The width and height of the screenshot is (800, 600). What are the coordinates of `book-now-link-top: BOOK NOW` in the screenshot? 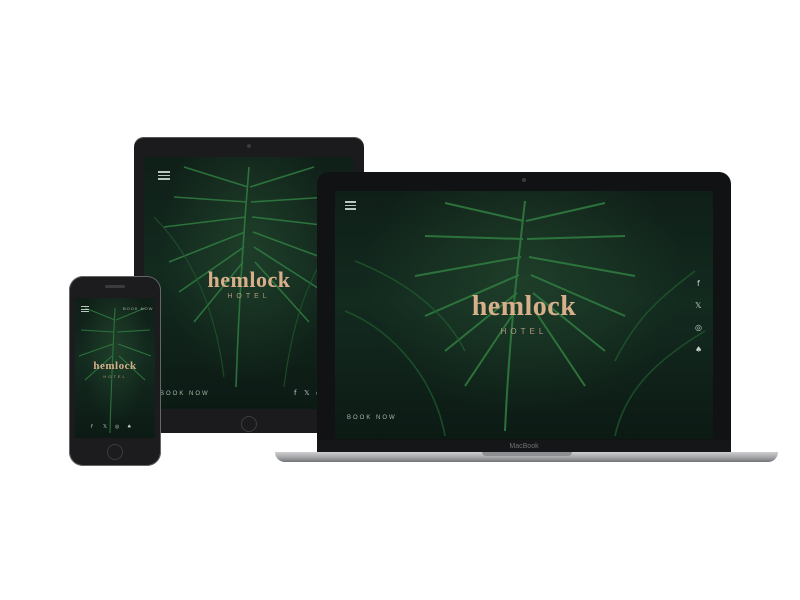 It's located at (138, 308).